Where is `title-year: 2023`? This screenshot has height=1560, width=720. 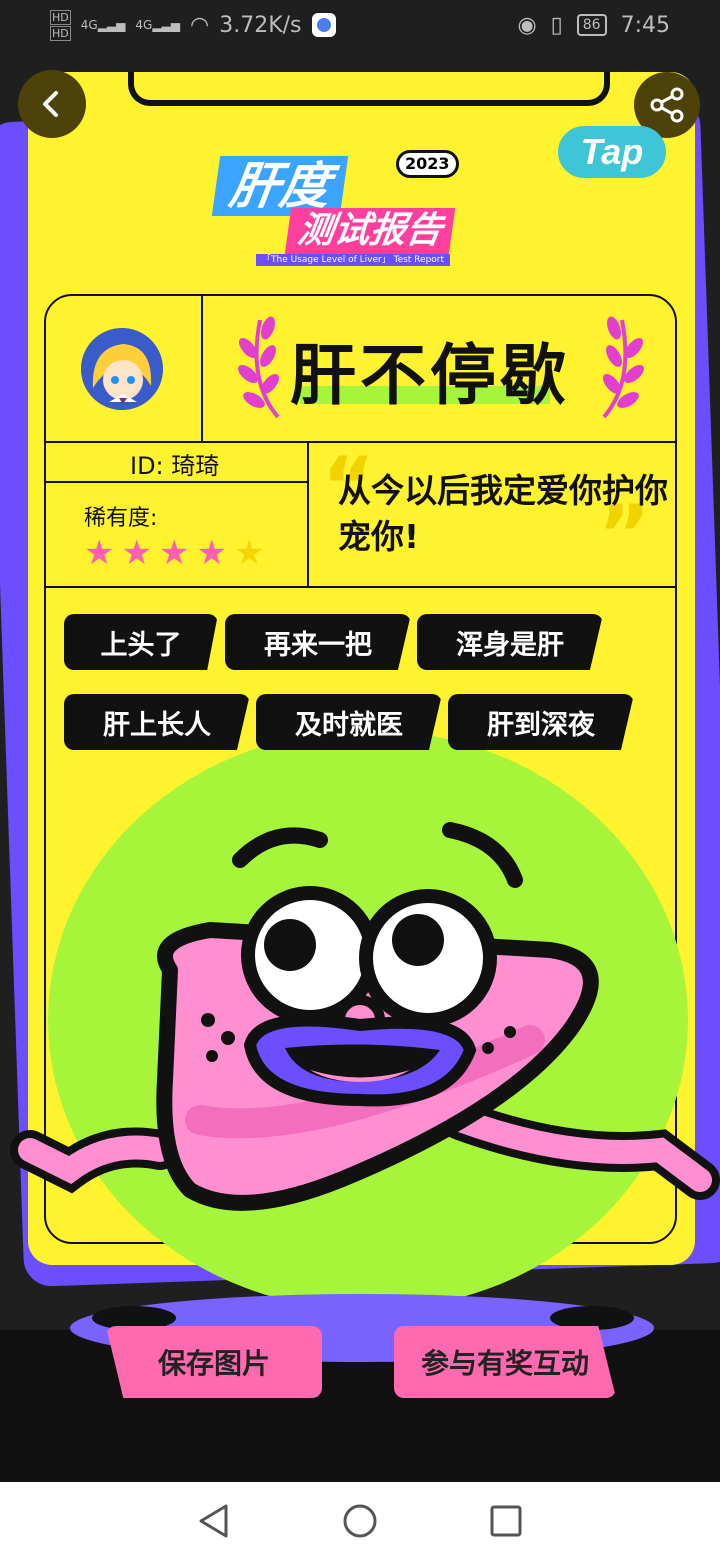 title-year: 2023 is located at coordinates (427, 164).